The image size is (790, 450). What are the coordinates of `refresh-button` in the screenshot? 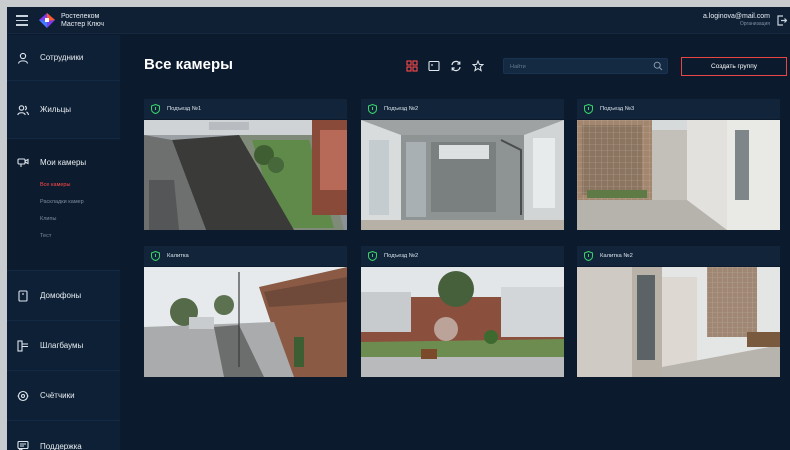 It's located at (456, 66).